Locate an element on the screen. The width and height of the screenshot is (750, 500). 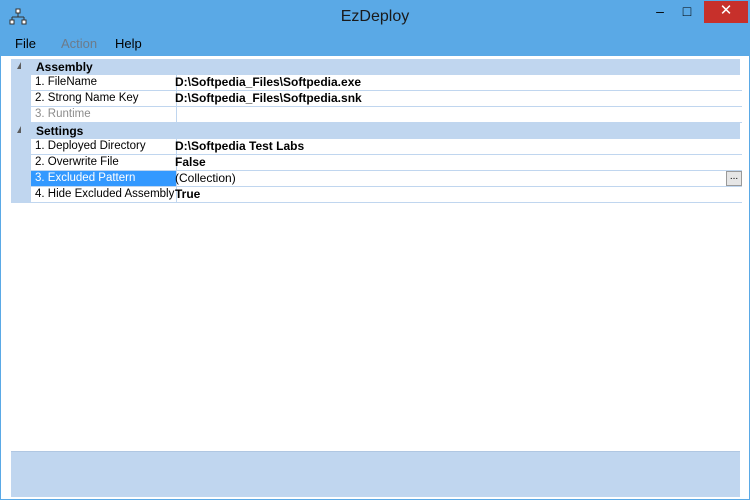
close-button: ✕ is located at coordinates (726, 12).